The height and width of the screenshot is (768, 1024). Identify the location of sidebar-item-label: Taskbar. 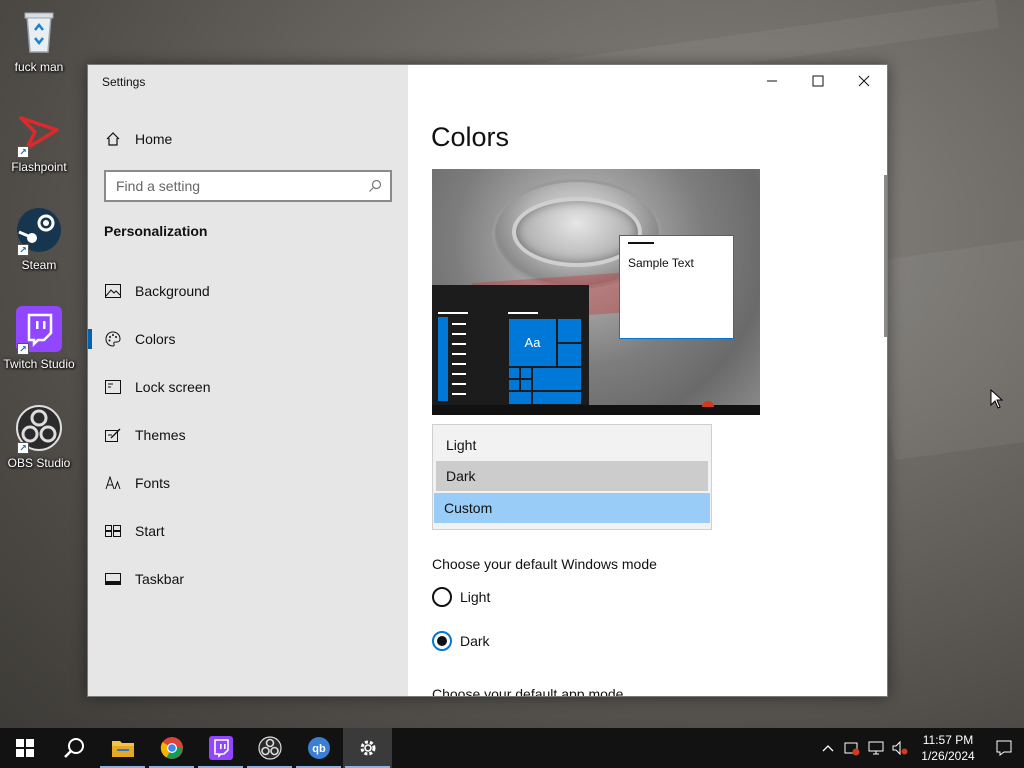
(160, 579).